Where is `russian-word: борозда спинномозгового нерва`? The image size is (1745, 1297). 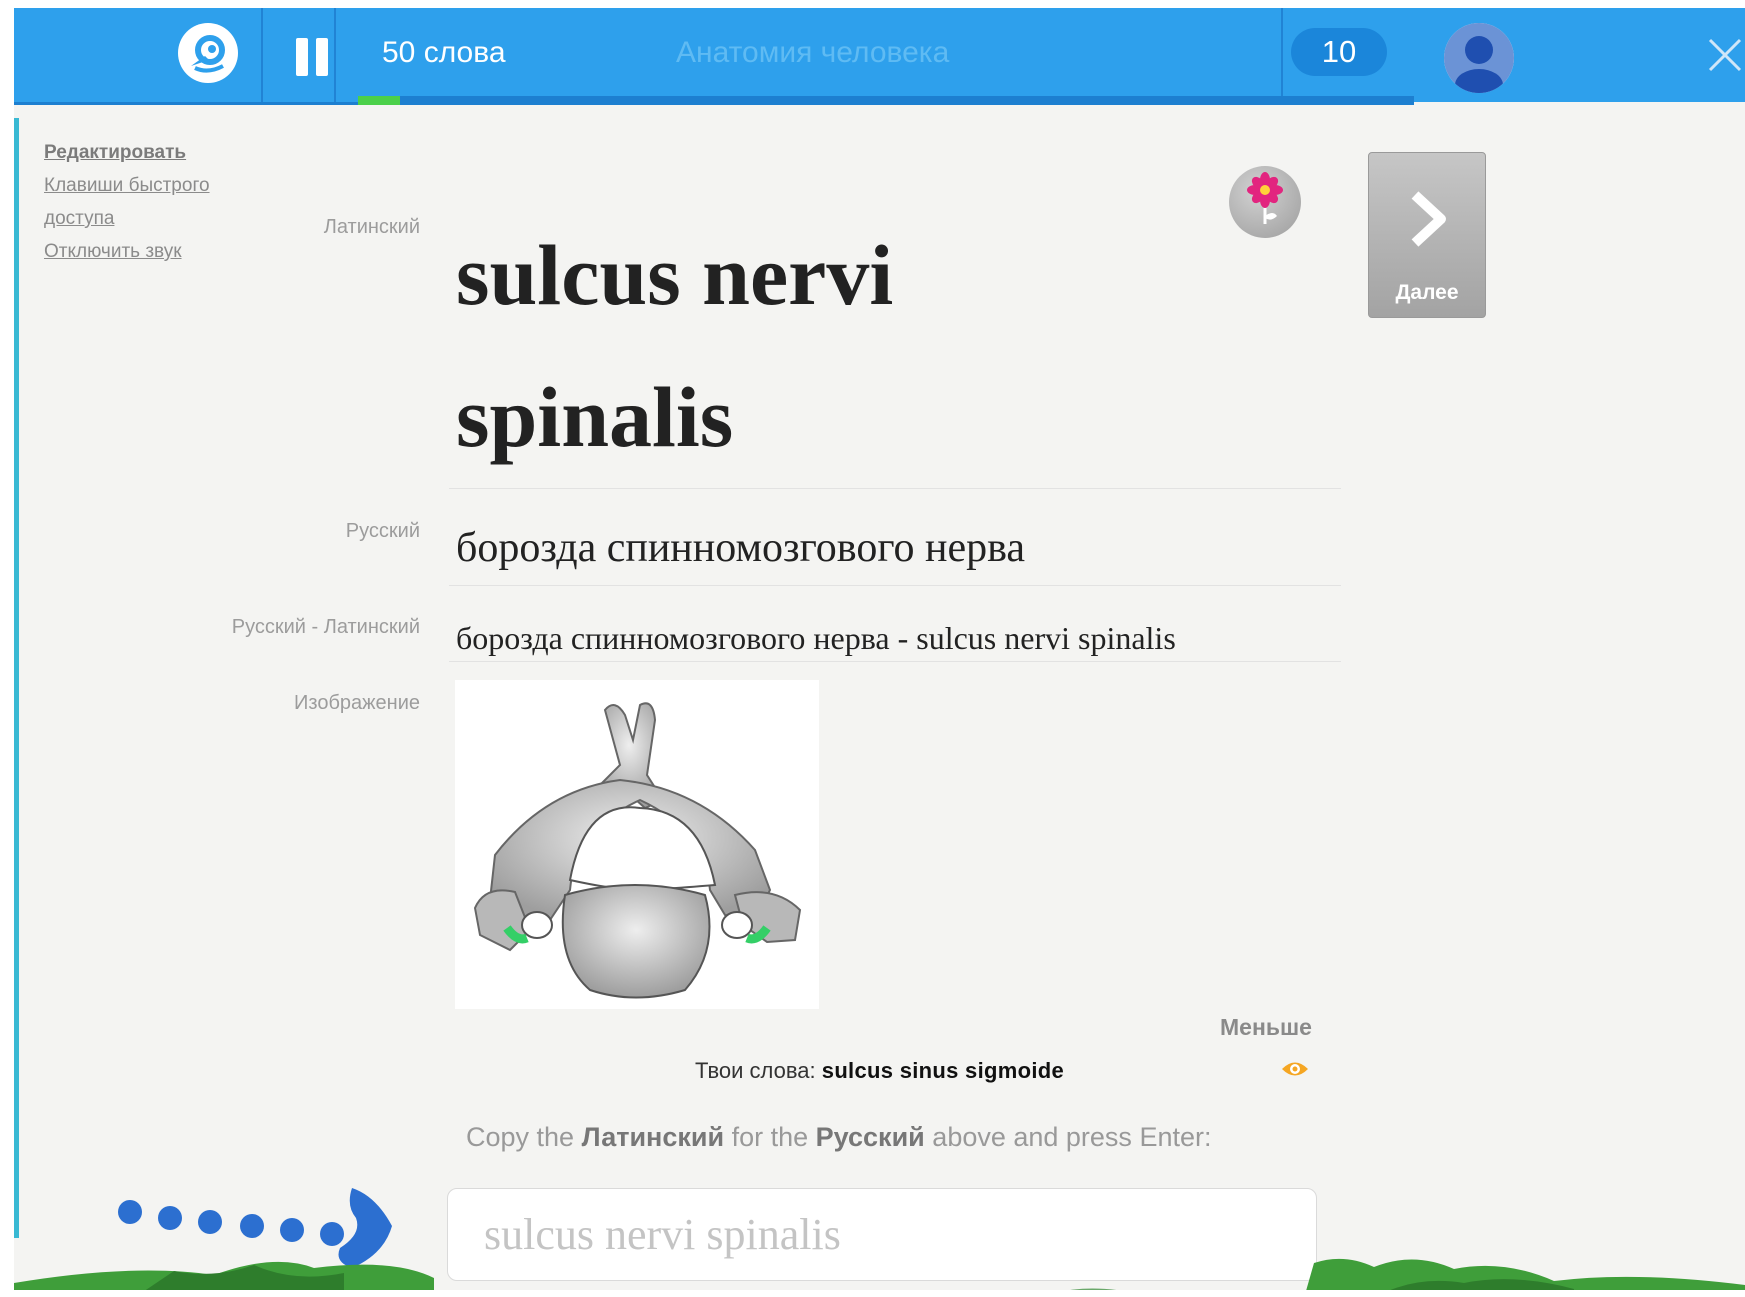
russian-word: борозда спинномозгового нерва is located at coordinates (741, 548).